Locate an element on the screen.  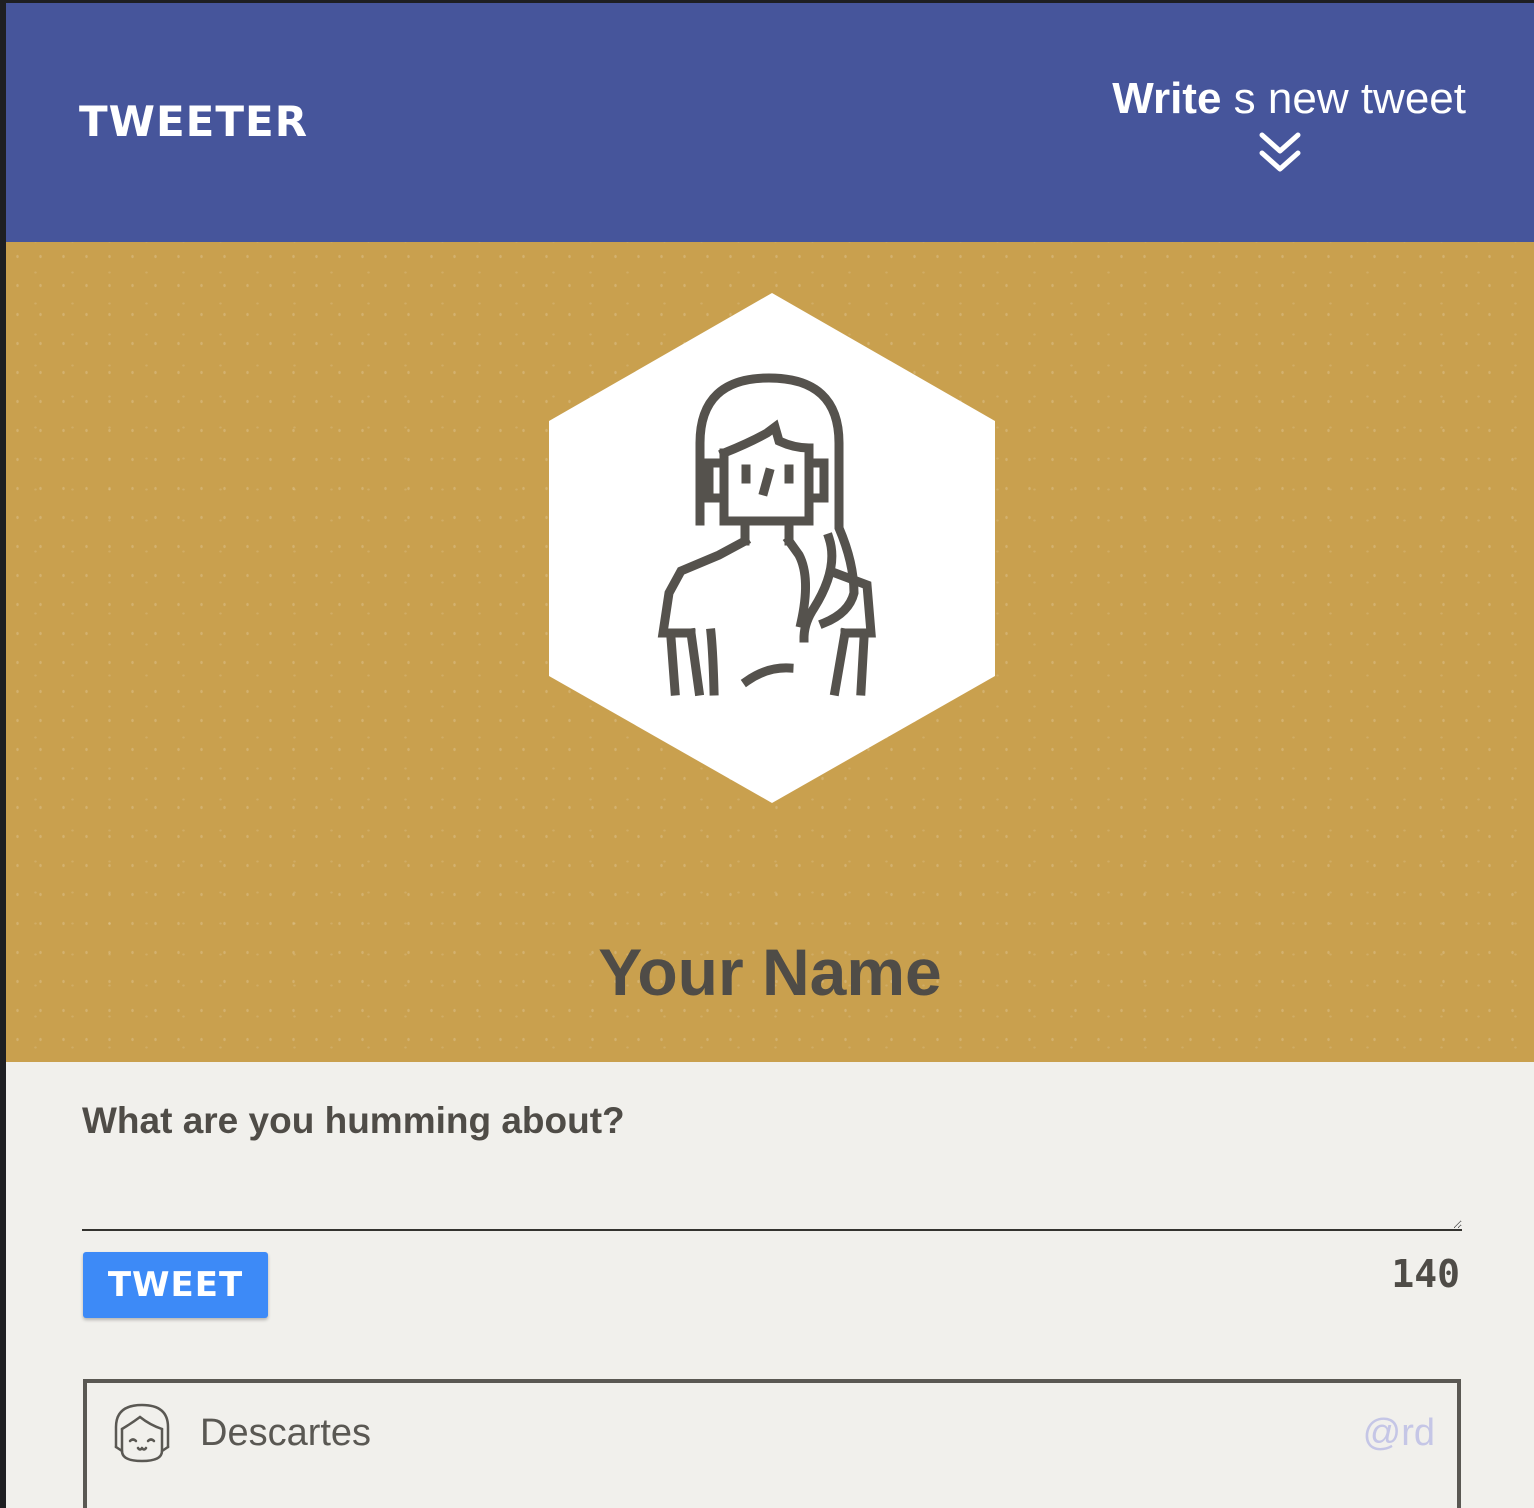
write-new-tweet-label: Write s new tweet is located at coordinates (1286, 99).